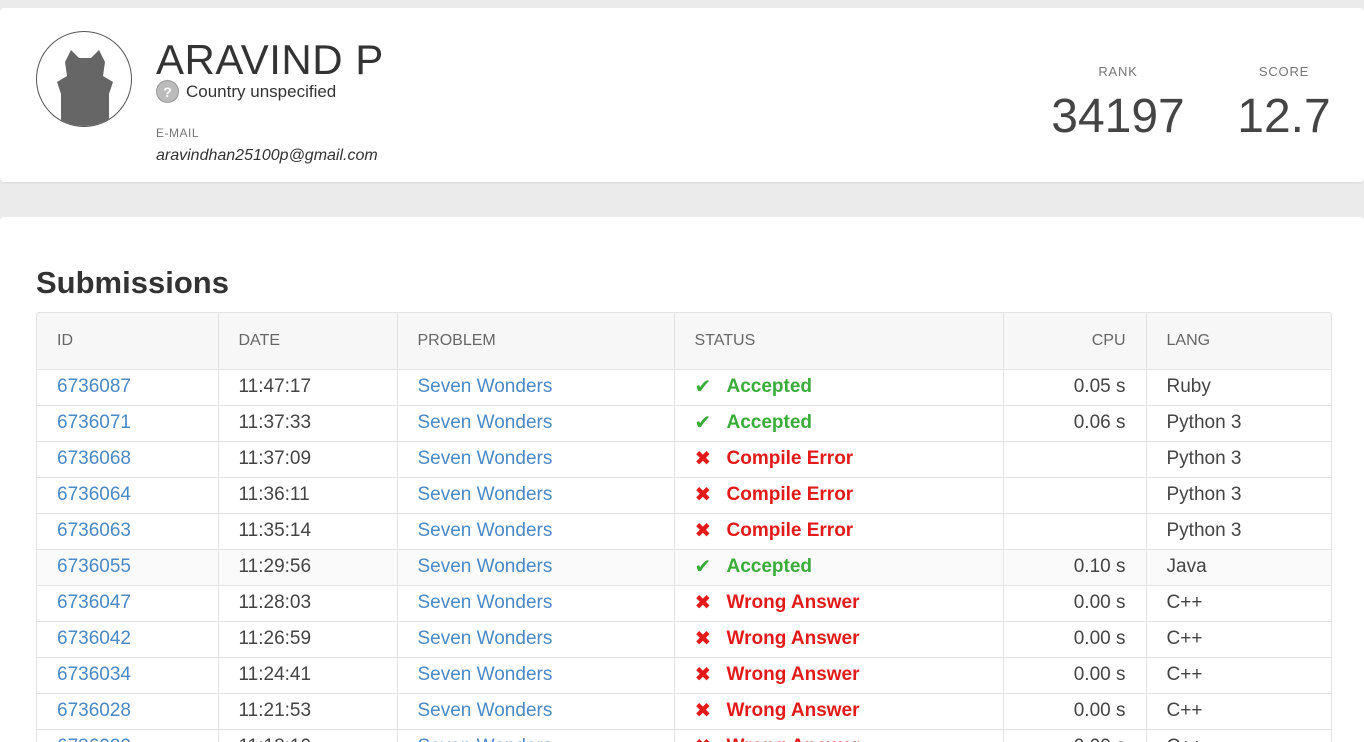 The width and height of the screenshot is (1364, 742). I want to click on language: Java, so click(1238, 567).